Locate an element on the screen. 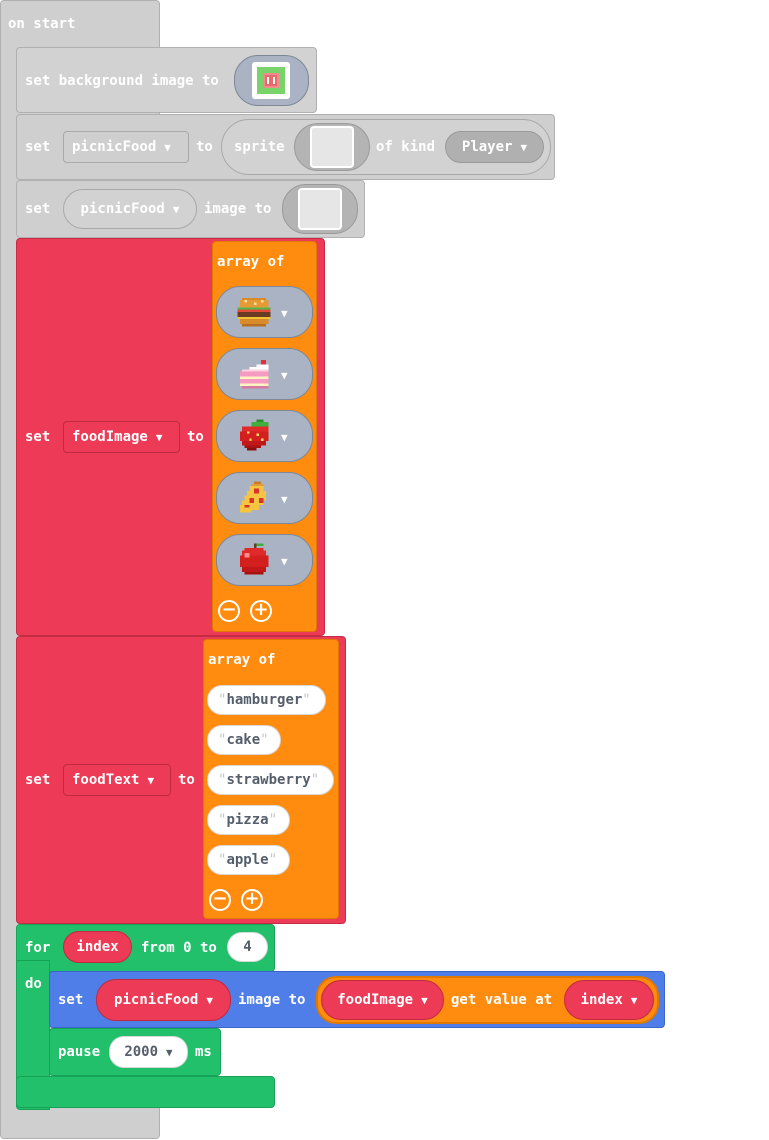 Image resolution: width=769 pixels, height=1140 pixels. kind-dropdown: Player ▼ is located at coordinates (494, 147).